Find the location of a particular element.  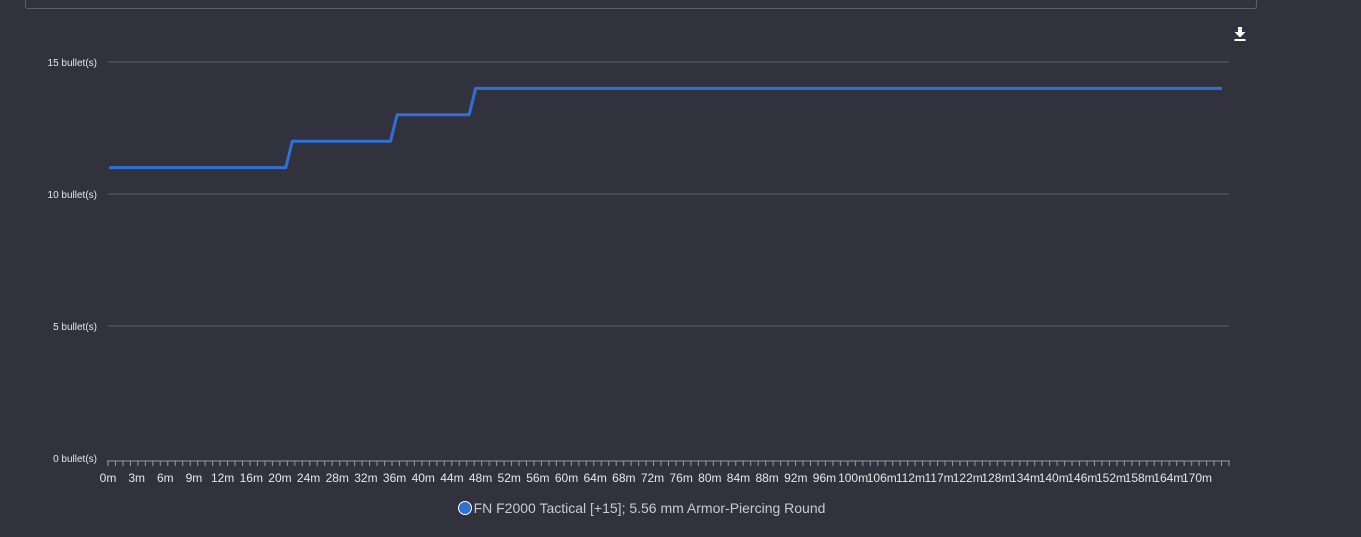

x-tick-label: 44m is located at coordinates (451, 478).